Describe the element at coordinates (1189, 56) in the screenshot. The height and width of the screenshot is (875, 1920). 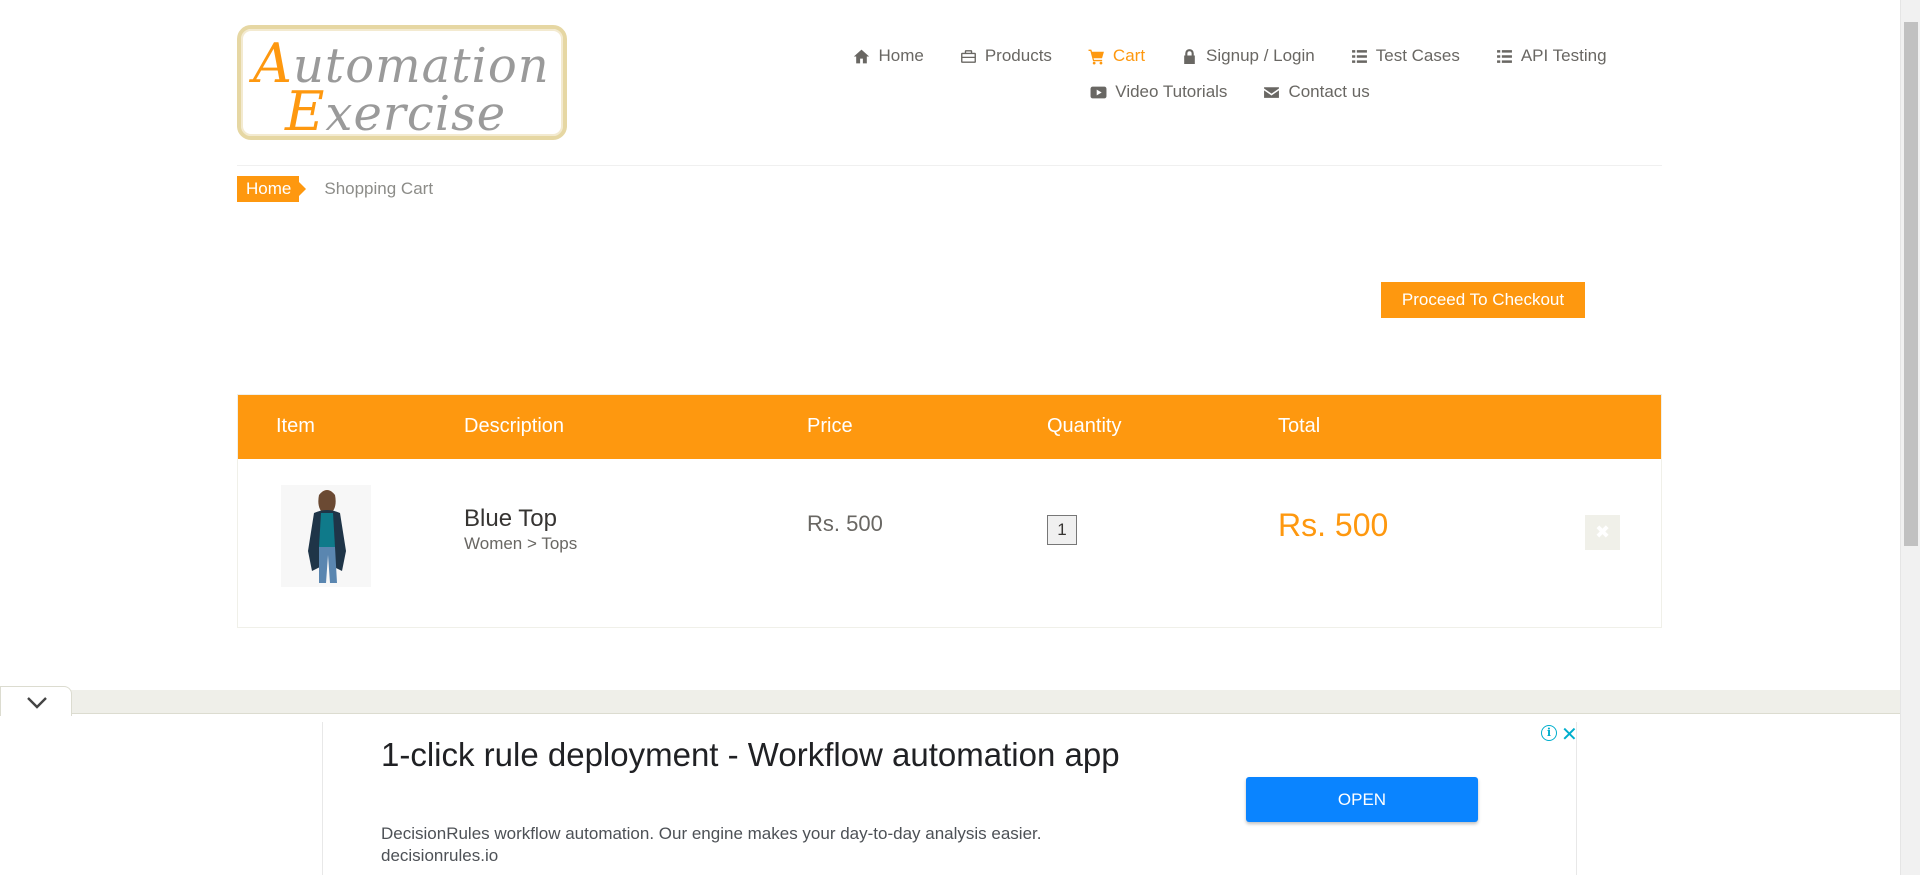
I see `lock-icon` at that location.